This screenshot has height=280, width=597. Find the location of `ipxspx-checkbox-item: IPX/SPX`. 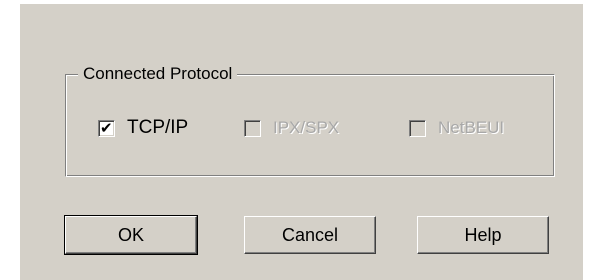

ipxspx-checkbox-item: IPX/SPX is located at coordinates (291, 128).